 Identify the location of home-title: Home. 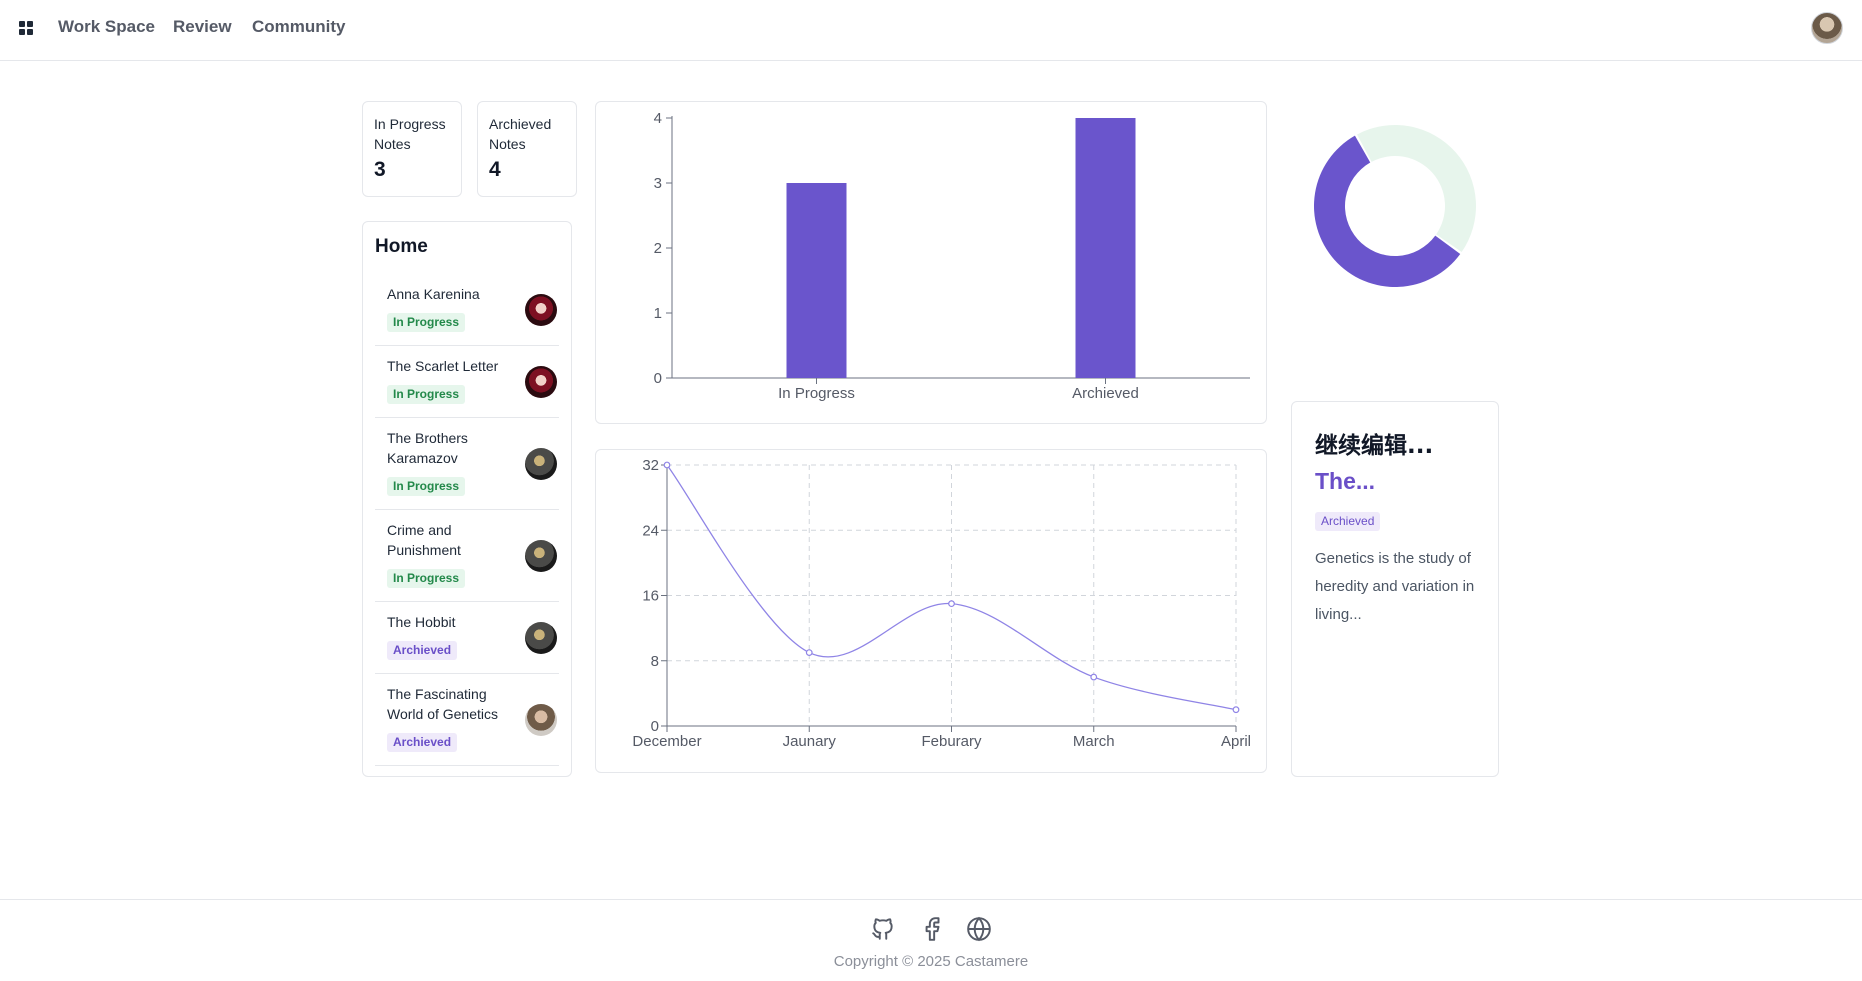
(401, 246).